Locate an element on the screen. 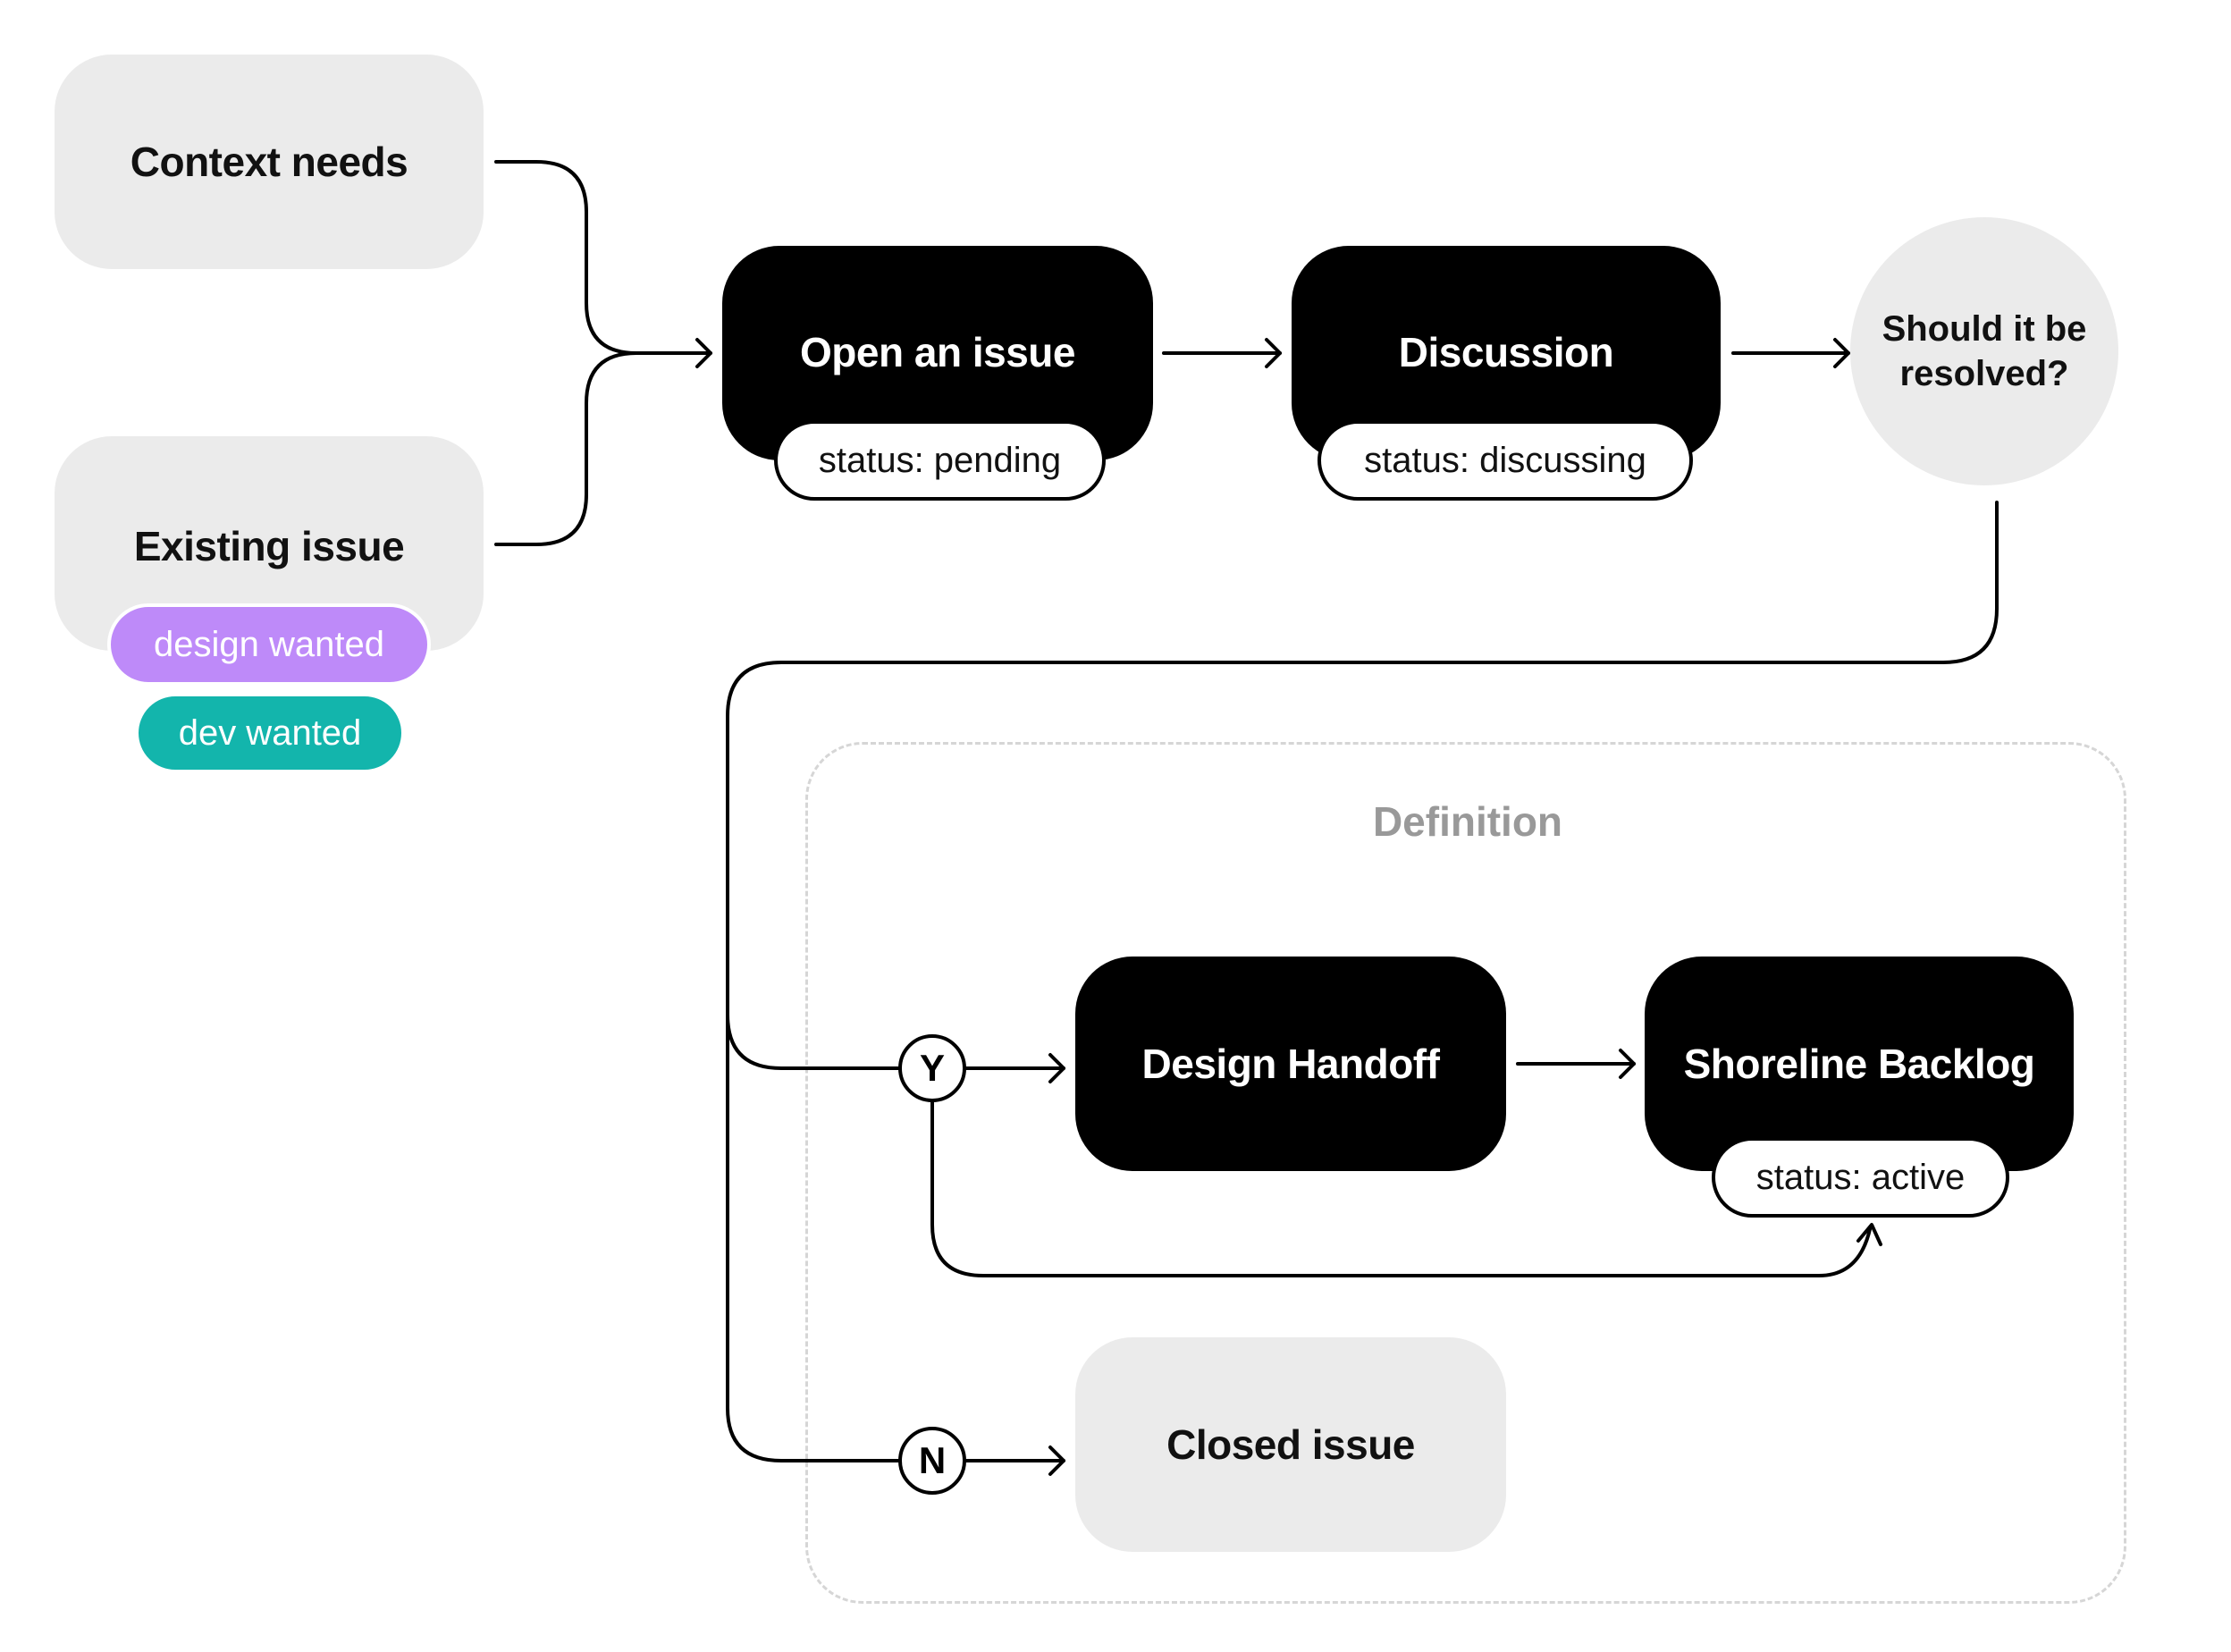 This screenshot has height=1652, width=2231. connector-existing-to-open is located at coordinates (566, 448).